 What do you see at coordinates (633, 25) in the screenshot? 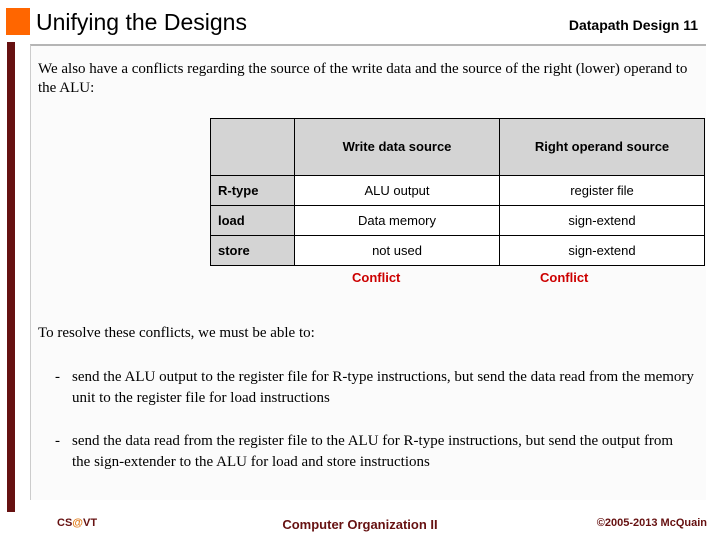
I see `header-section-label: Datapath Design 11` at bounding box center [633, 25].